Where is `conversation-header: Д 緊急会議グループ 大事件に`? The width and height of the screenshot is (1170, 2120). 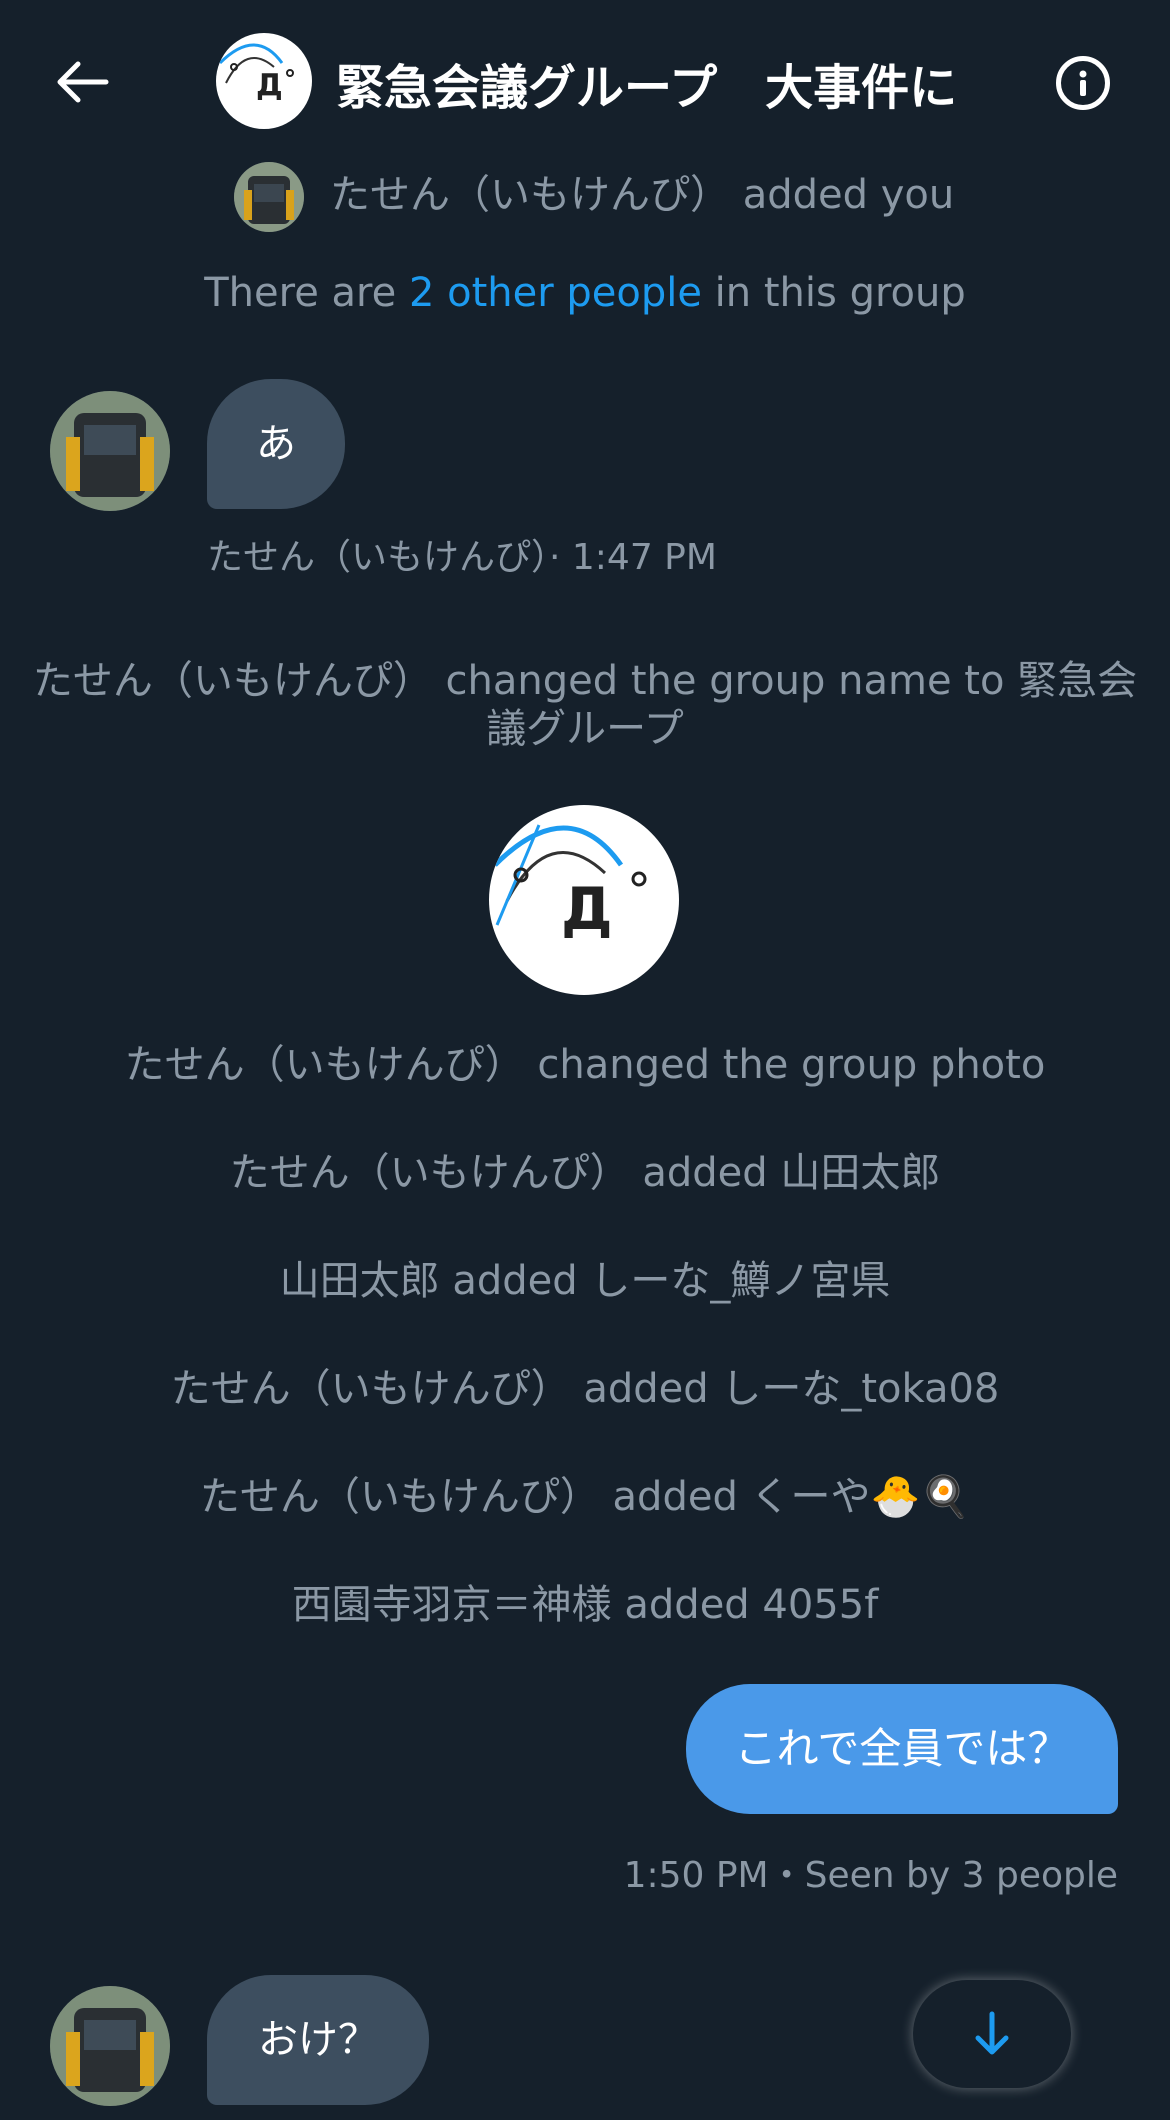 conversation-header: Д 緊急会議グループ 大事件に is located at coordinates (585, 80).